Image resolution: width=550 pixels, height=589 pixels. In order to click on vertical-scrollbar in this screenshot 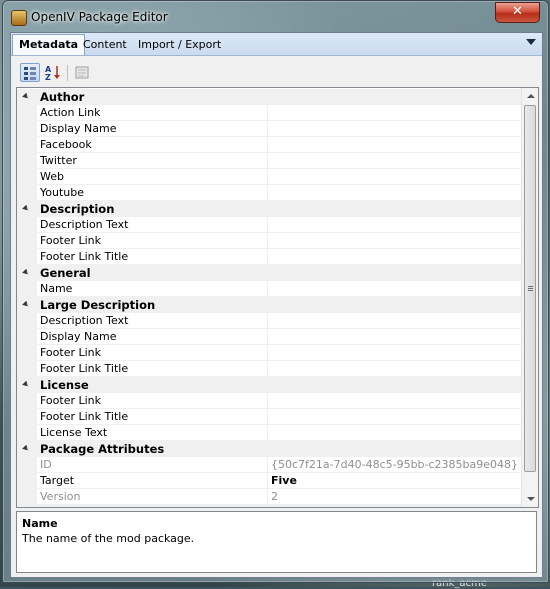, I will do `click(529, 297)`.